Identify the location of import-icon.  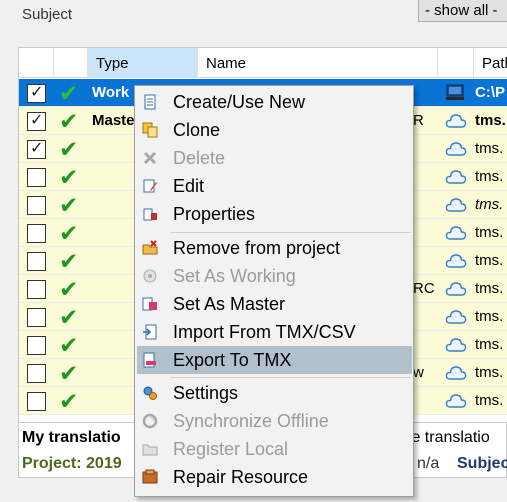
(150, 332).